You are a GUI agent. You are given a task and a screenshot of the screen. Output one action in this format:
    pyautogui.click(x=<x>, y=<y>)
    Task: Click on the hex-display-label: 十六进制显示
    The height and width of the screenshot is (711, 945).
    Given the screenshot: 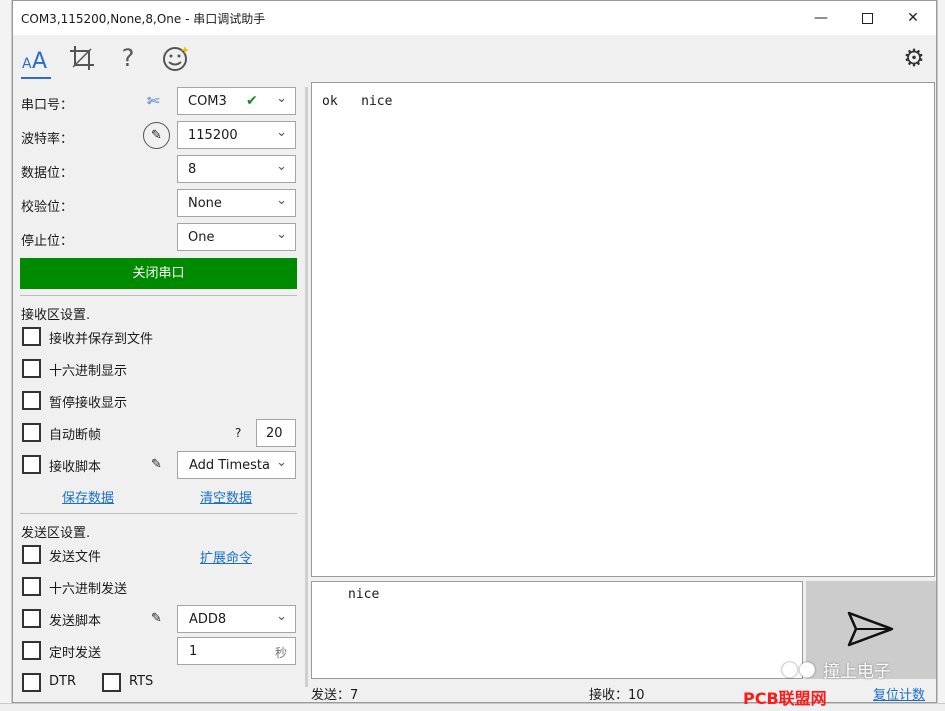 What is the action you would take?
    pyautogui.click(x=88, y=371)
    